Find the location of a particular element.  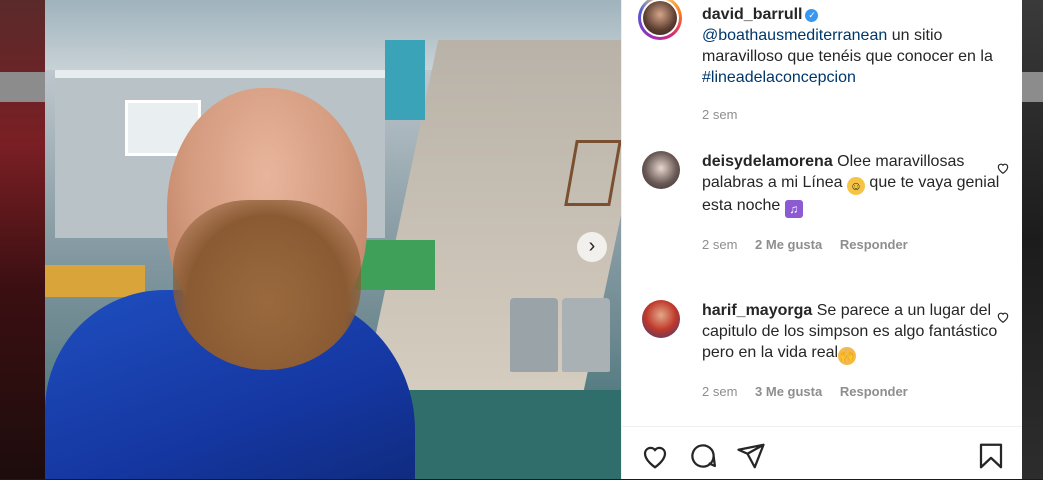

backdrop-right is located at coordinates (1032, 239).